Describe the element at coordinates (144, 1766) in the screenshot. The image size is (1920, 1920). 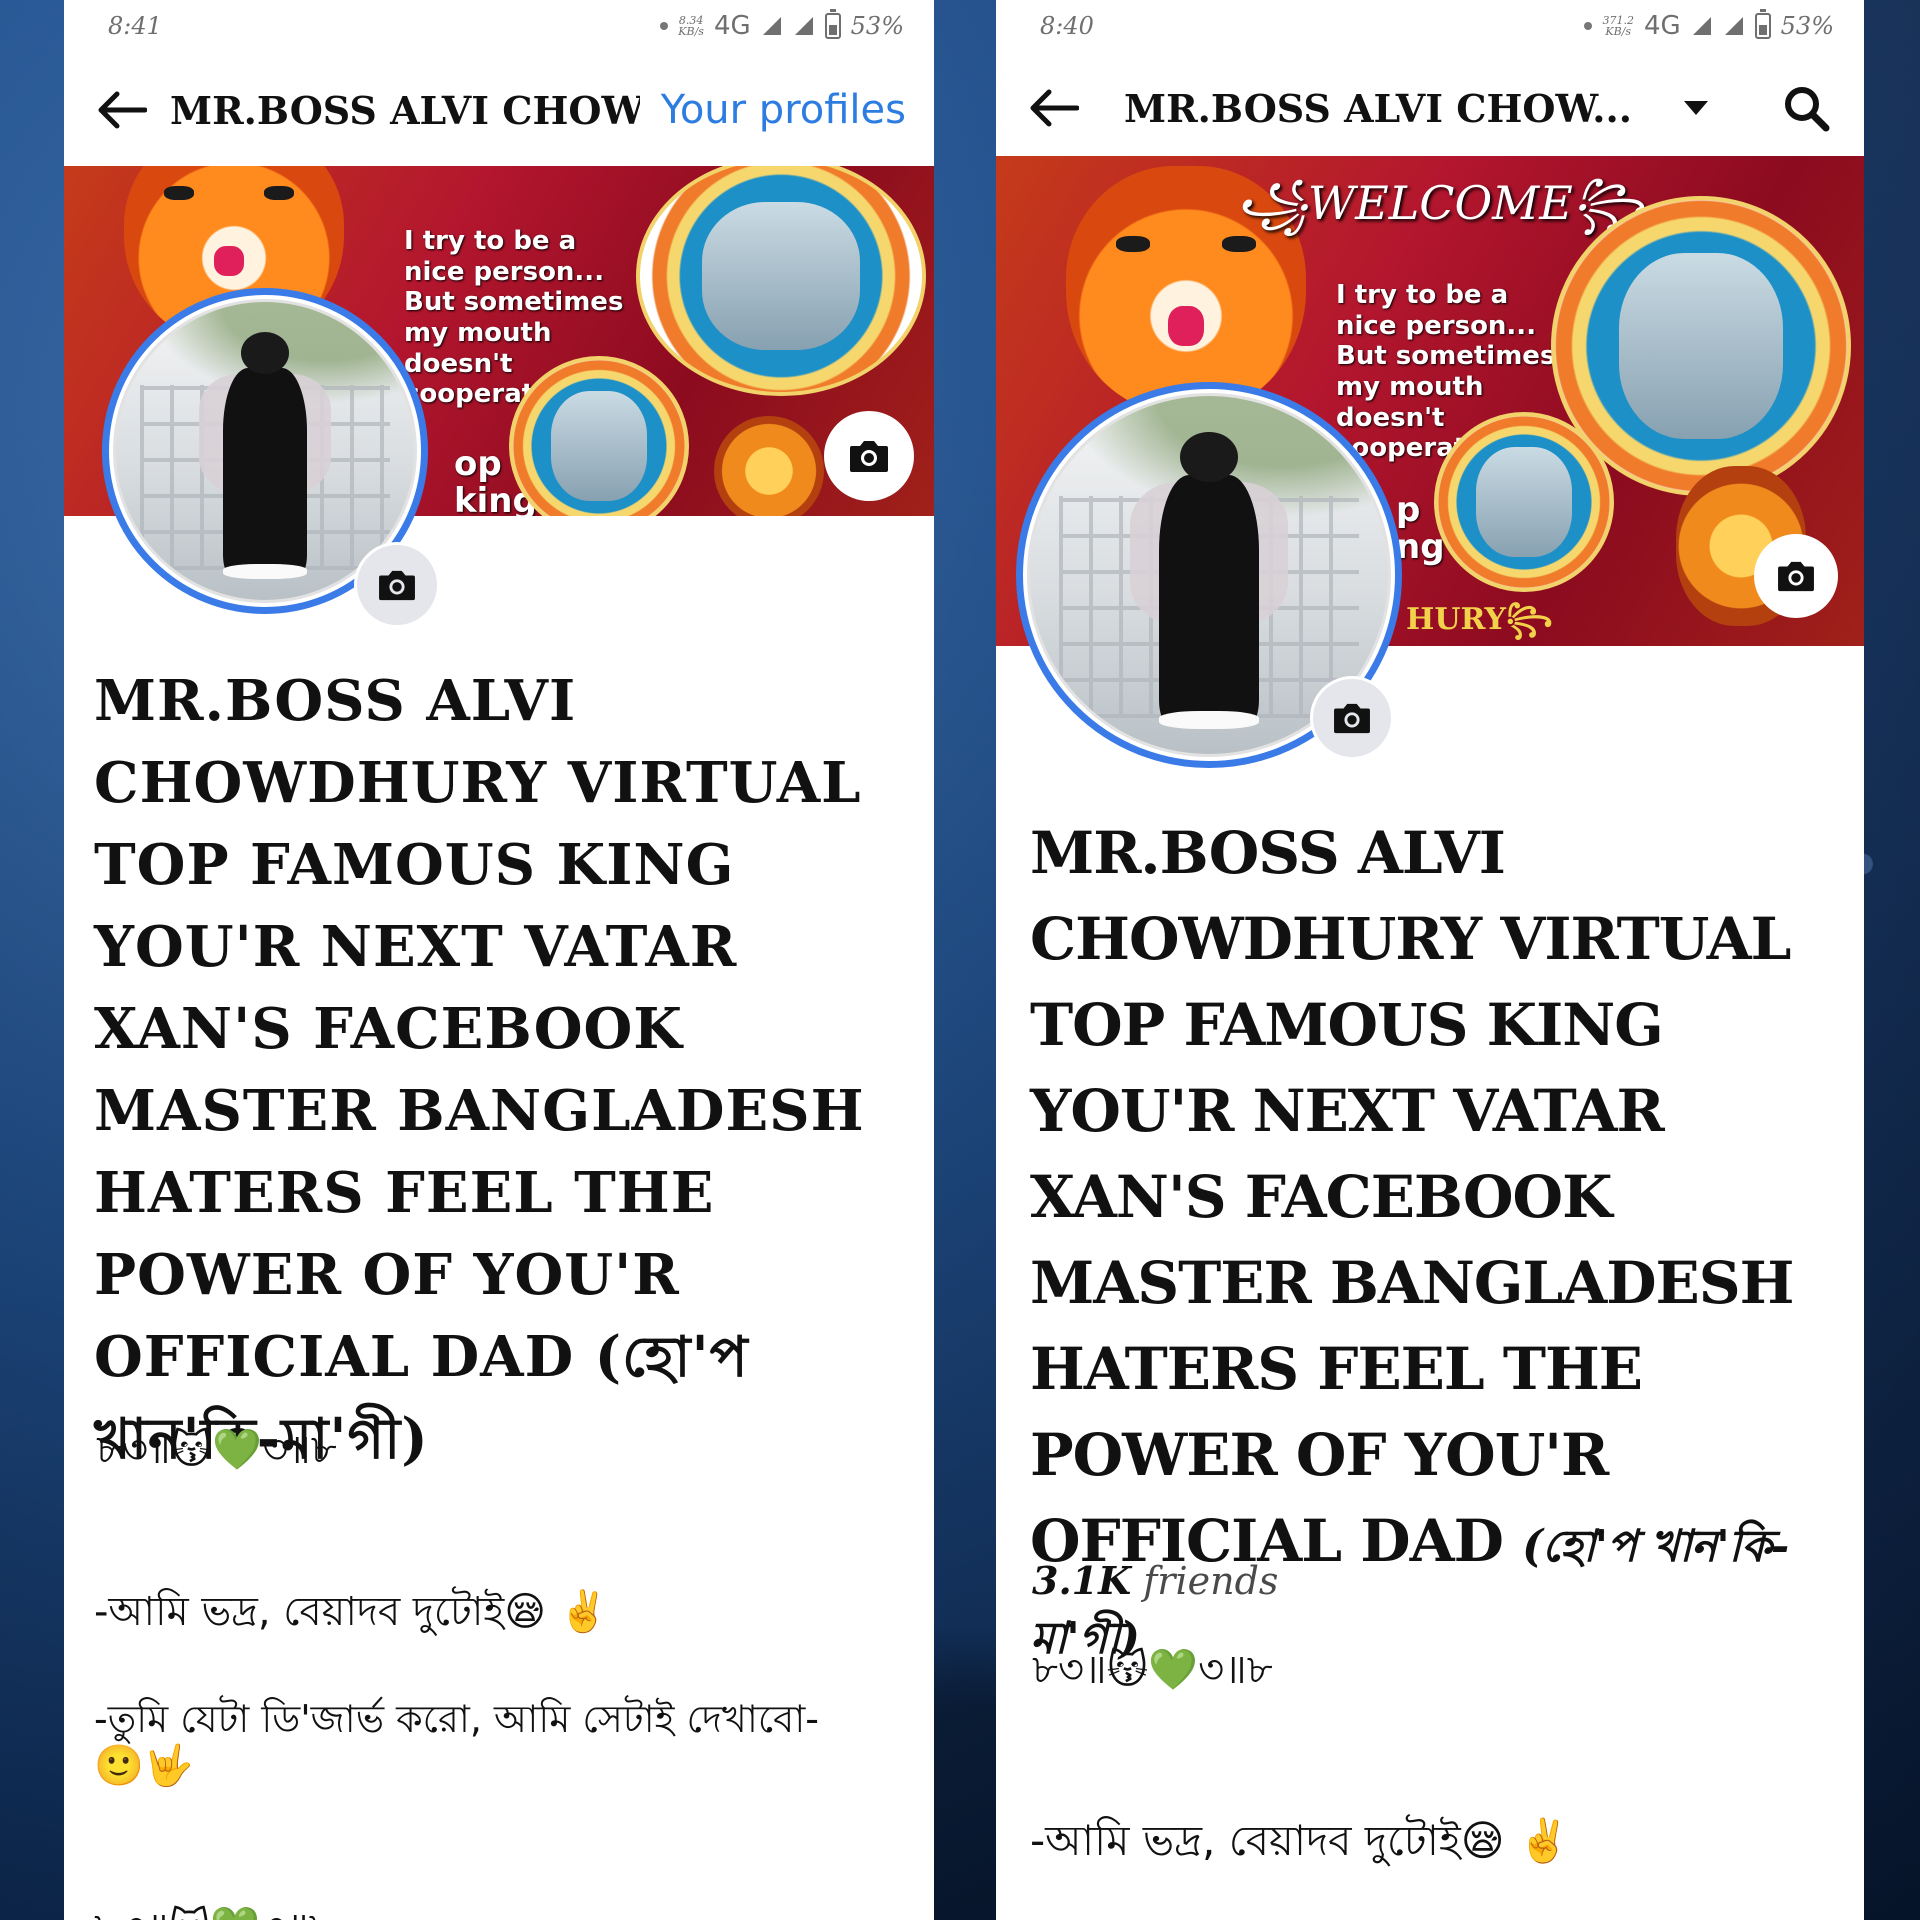
I see `bio-line: 🙂🤟` at that location.